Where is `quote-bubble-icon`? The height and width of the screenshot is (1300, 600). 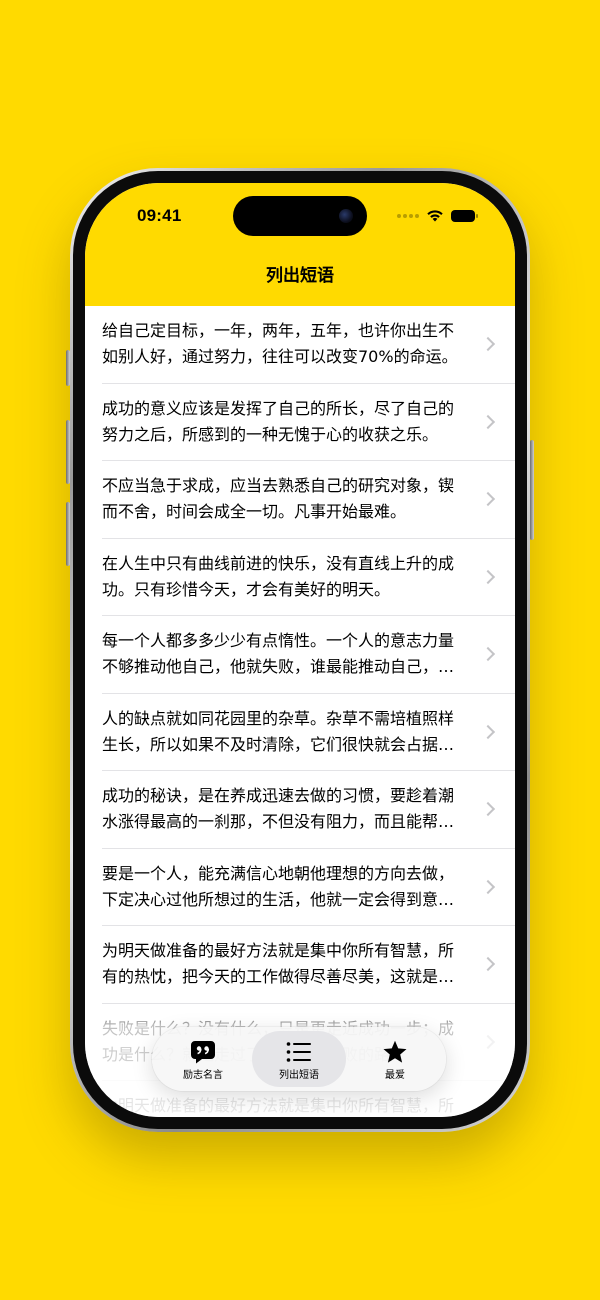
quote-bubble-icon is located at coordinates (203, 1052).